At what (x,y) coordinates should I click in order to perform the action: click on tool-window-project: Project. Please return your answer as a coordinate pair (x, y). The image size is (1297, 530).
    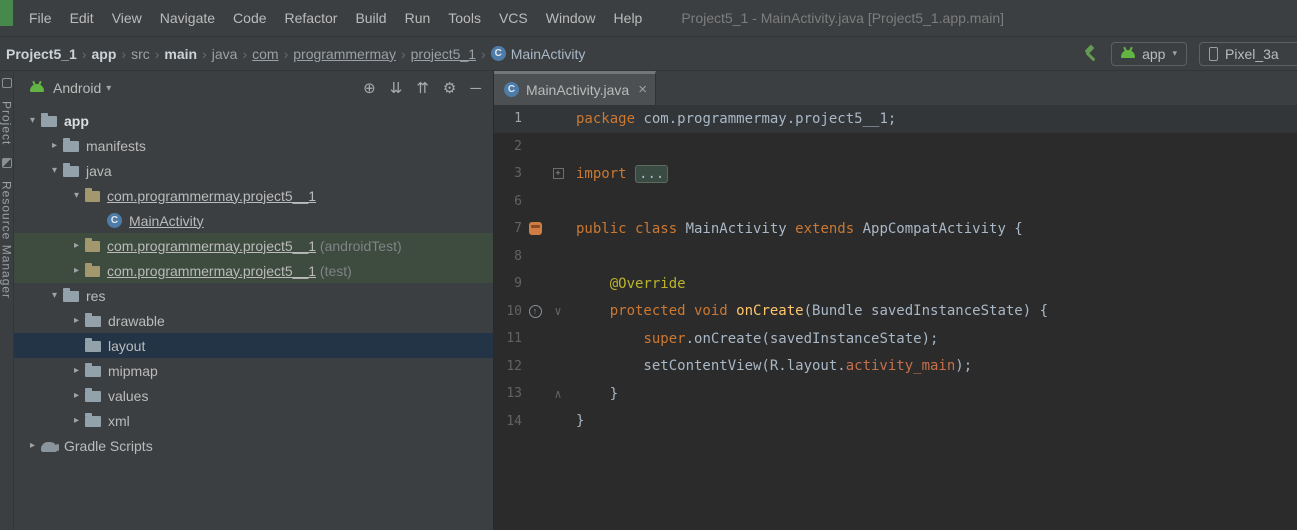
    Looking at the image, I should click on (7, 123).